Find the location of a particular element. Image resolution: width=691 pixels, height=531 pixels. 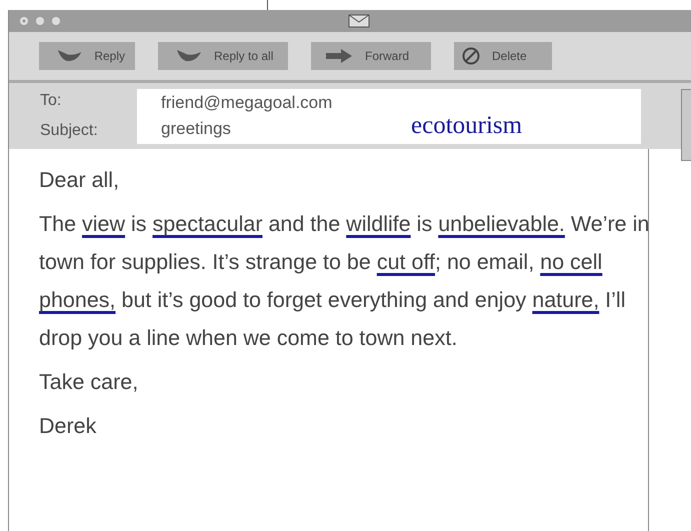

recipient-address: friend@megagoal.com is located at coordinates (247, 103).